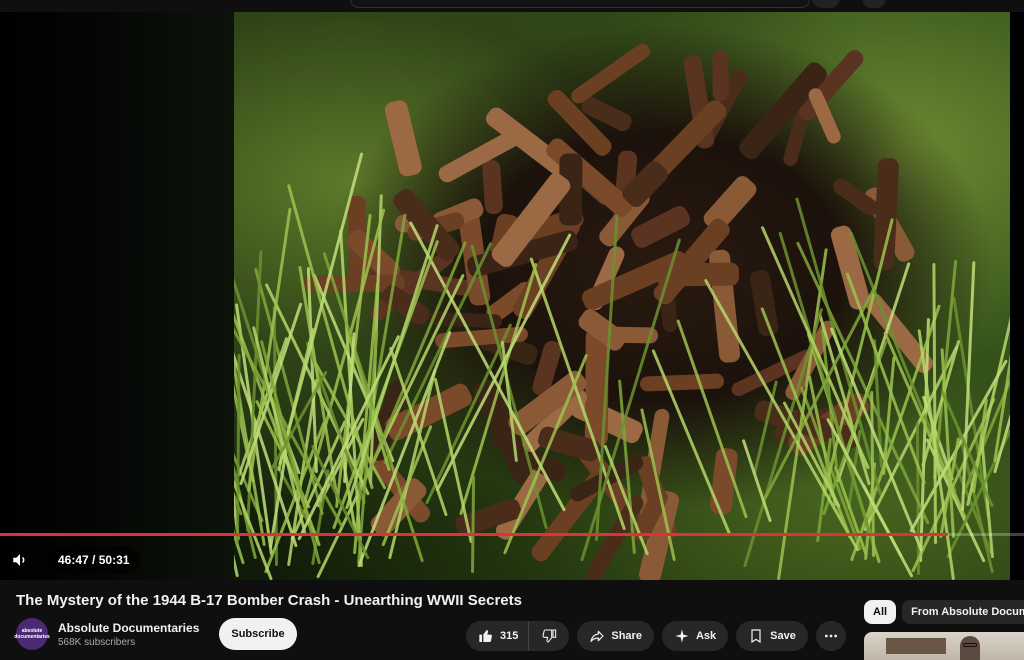 This screenshot has width=1024, height=660. What do you see at coordinates (580, 4) in the screenshot?
I see `search-input` at bounding box center [580, 4].